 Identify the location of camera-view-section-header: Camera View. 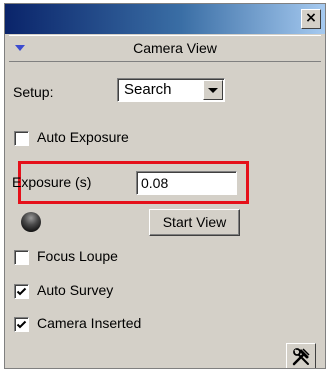
(165, 48).